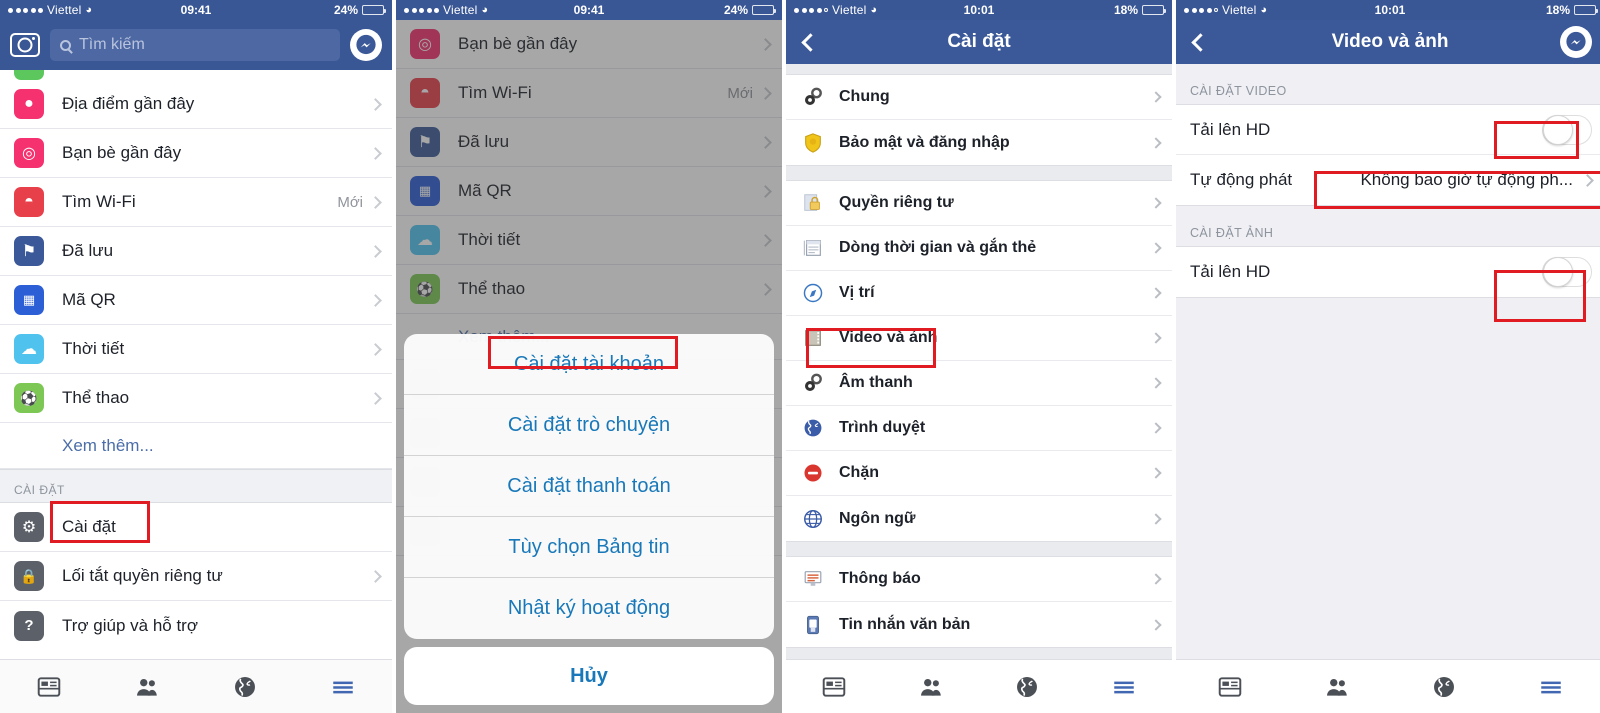 The image size is (1600, 713). What do you see at coordinates (813, 97) in the screenshot?
I see `gears-icon` at bounding box center [813, 97].